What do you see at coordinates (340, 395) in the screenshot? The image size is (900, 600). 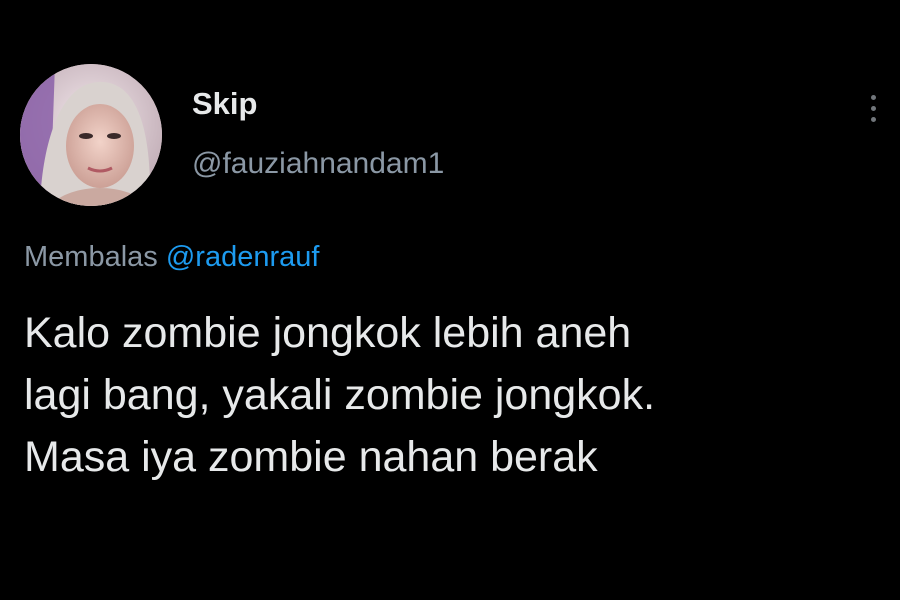 I see `tweet-text-line: lagi bang, yakali zombie jongkok.` at bounding box center [340, 395].